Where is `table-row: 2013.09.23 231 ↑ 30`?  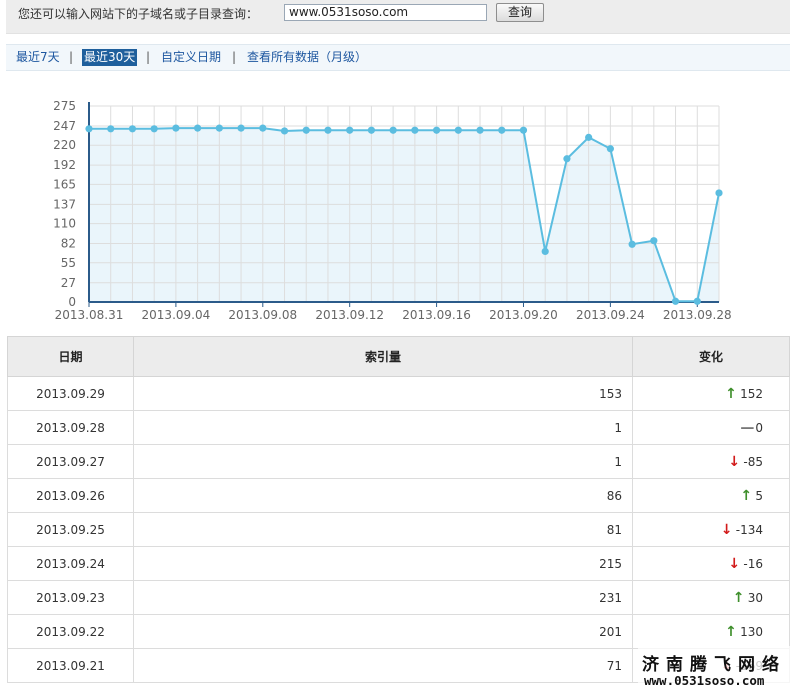
table-row: 2013.09.23 231 ↑ 30 is located at coordinates (398, 597).